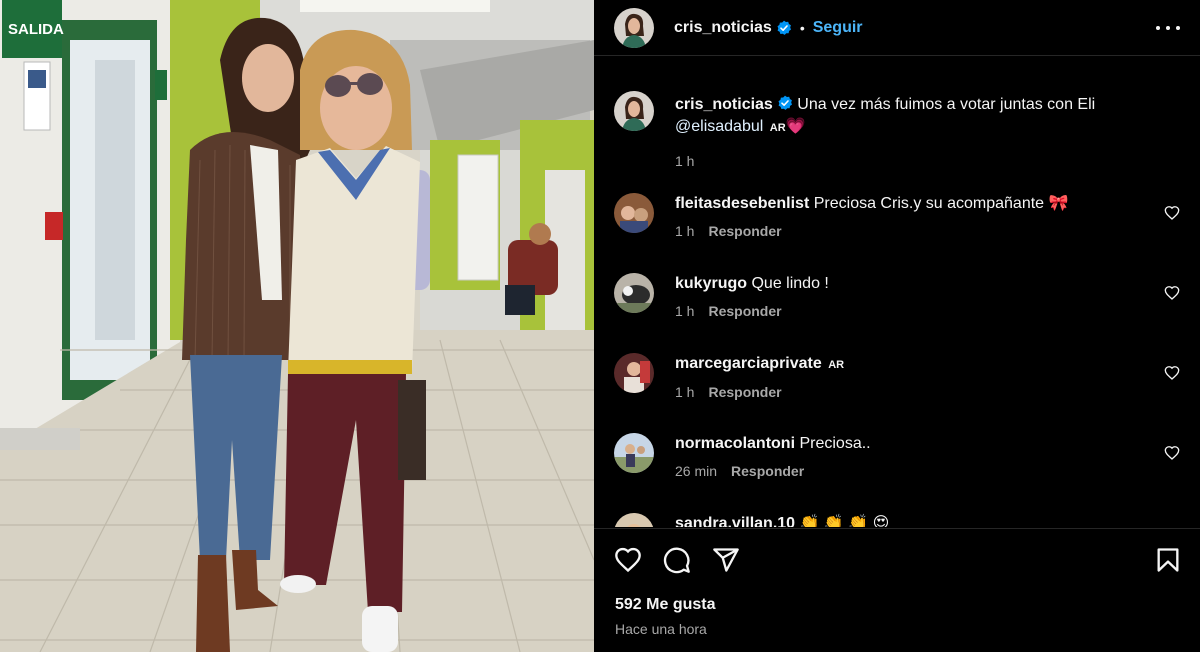  Describe the element at coordinates (897, 28) in the screenshot. I see `post-header: cris_noticias • Seguir` at that location.